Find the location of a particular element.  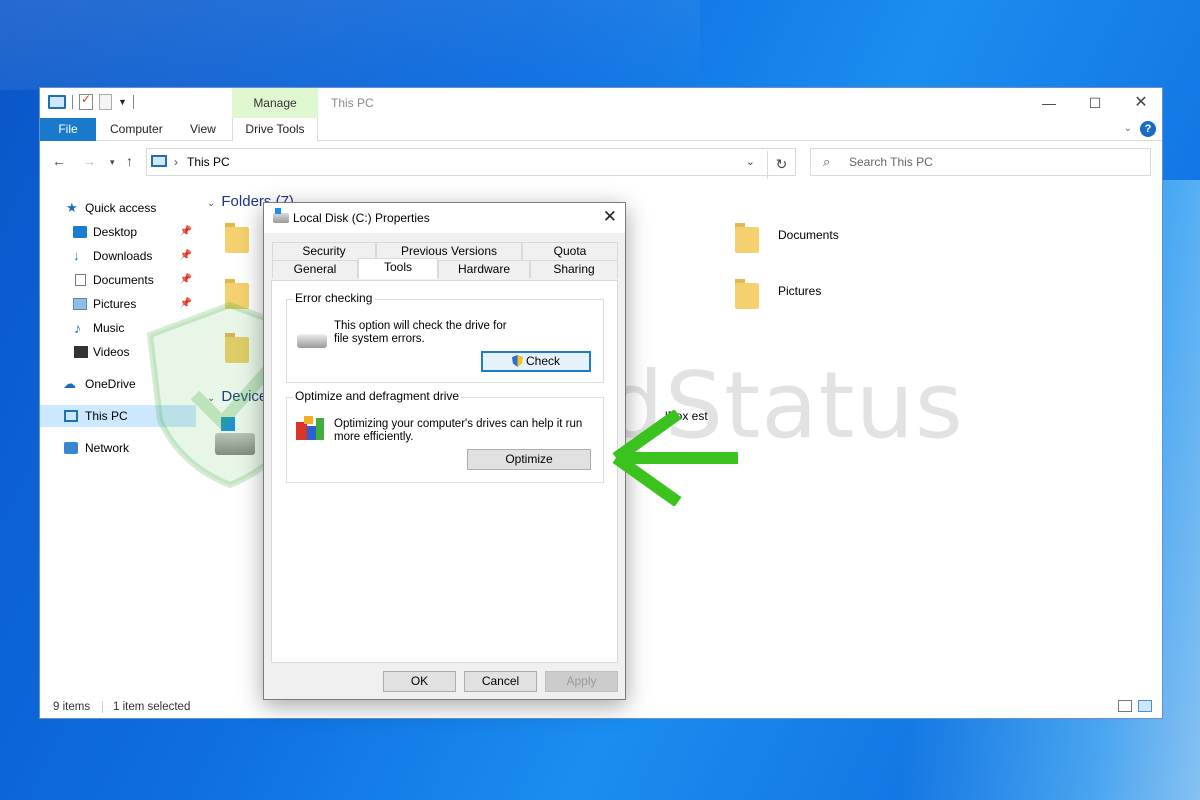

tab-tools: Tools is located at coordinates (398, 268).